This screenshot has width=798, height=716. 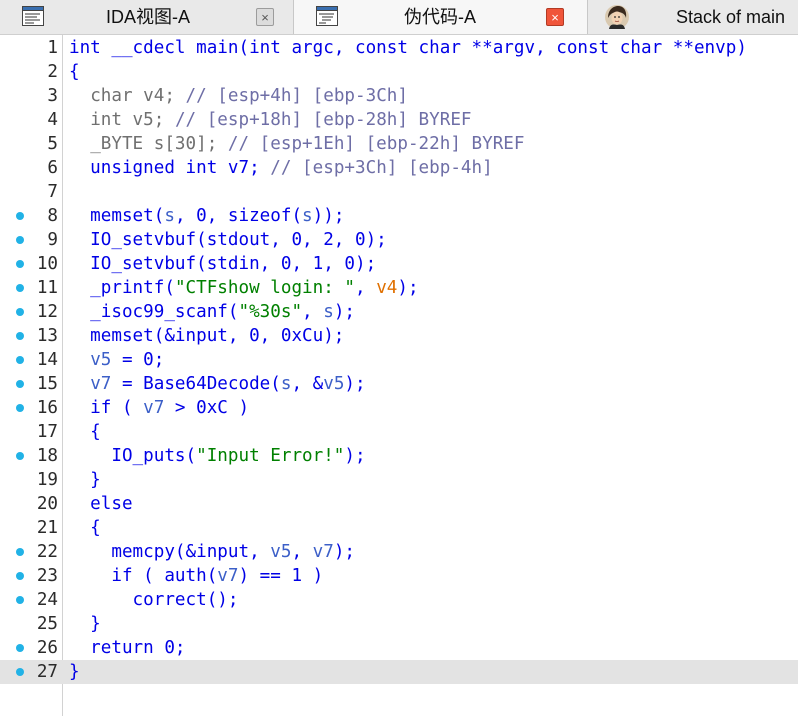 I want to click on code-line: 9 IO_setvbuf(stdout, 0, 2, 0);, so click(x=399, y=240).